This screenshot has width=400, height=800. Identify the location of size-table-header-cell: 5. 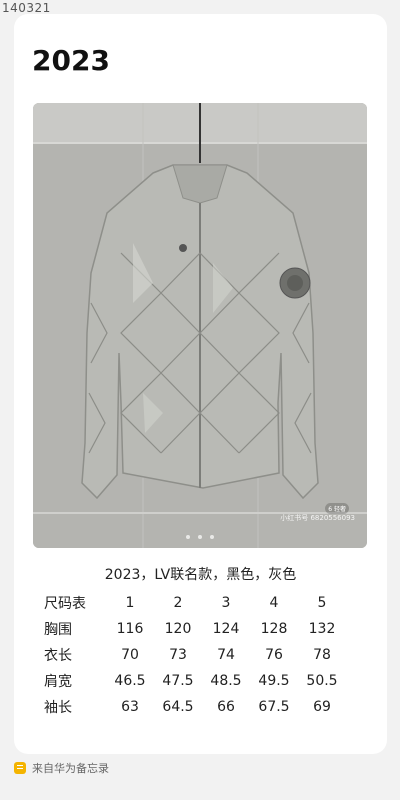
(322, 603).